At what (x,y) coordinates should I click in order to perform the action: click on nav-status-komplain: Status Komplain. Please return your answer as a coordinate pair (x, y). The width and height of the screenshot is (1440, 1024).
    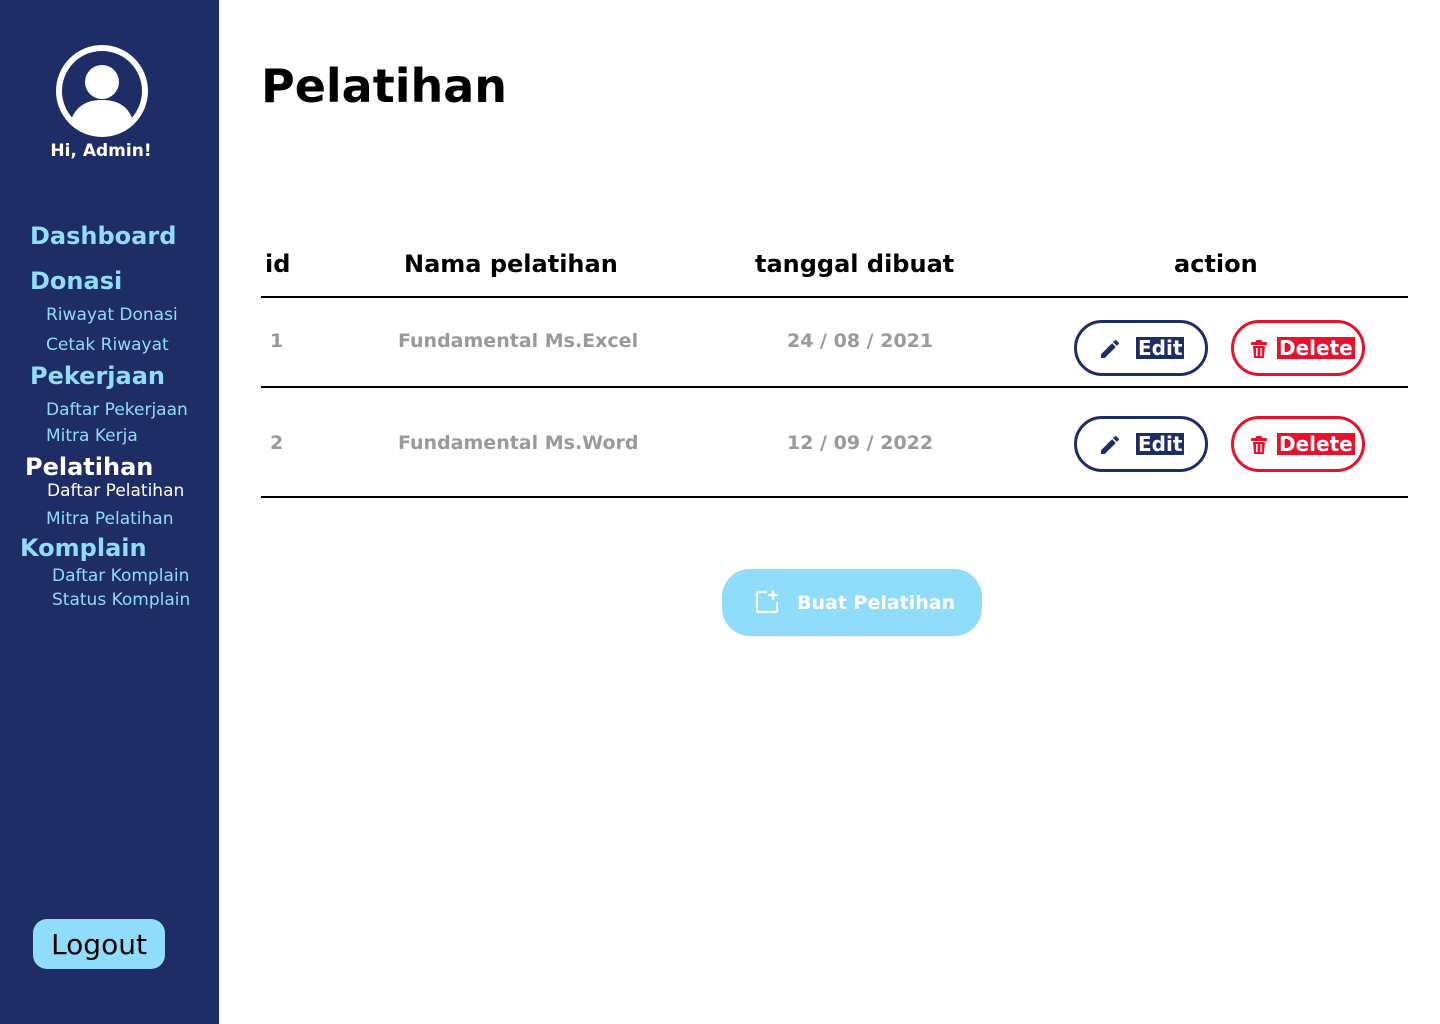
    Looking at the image, I should click on (121, 600).